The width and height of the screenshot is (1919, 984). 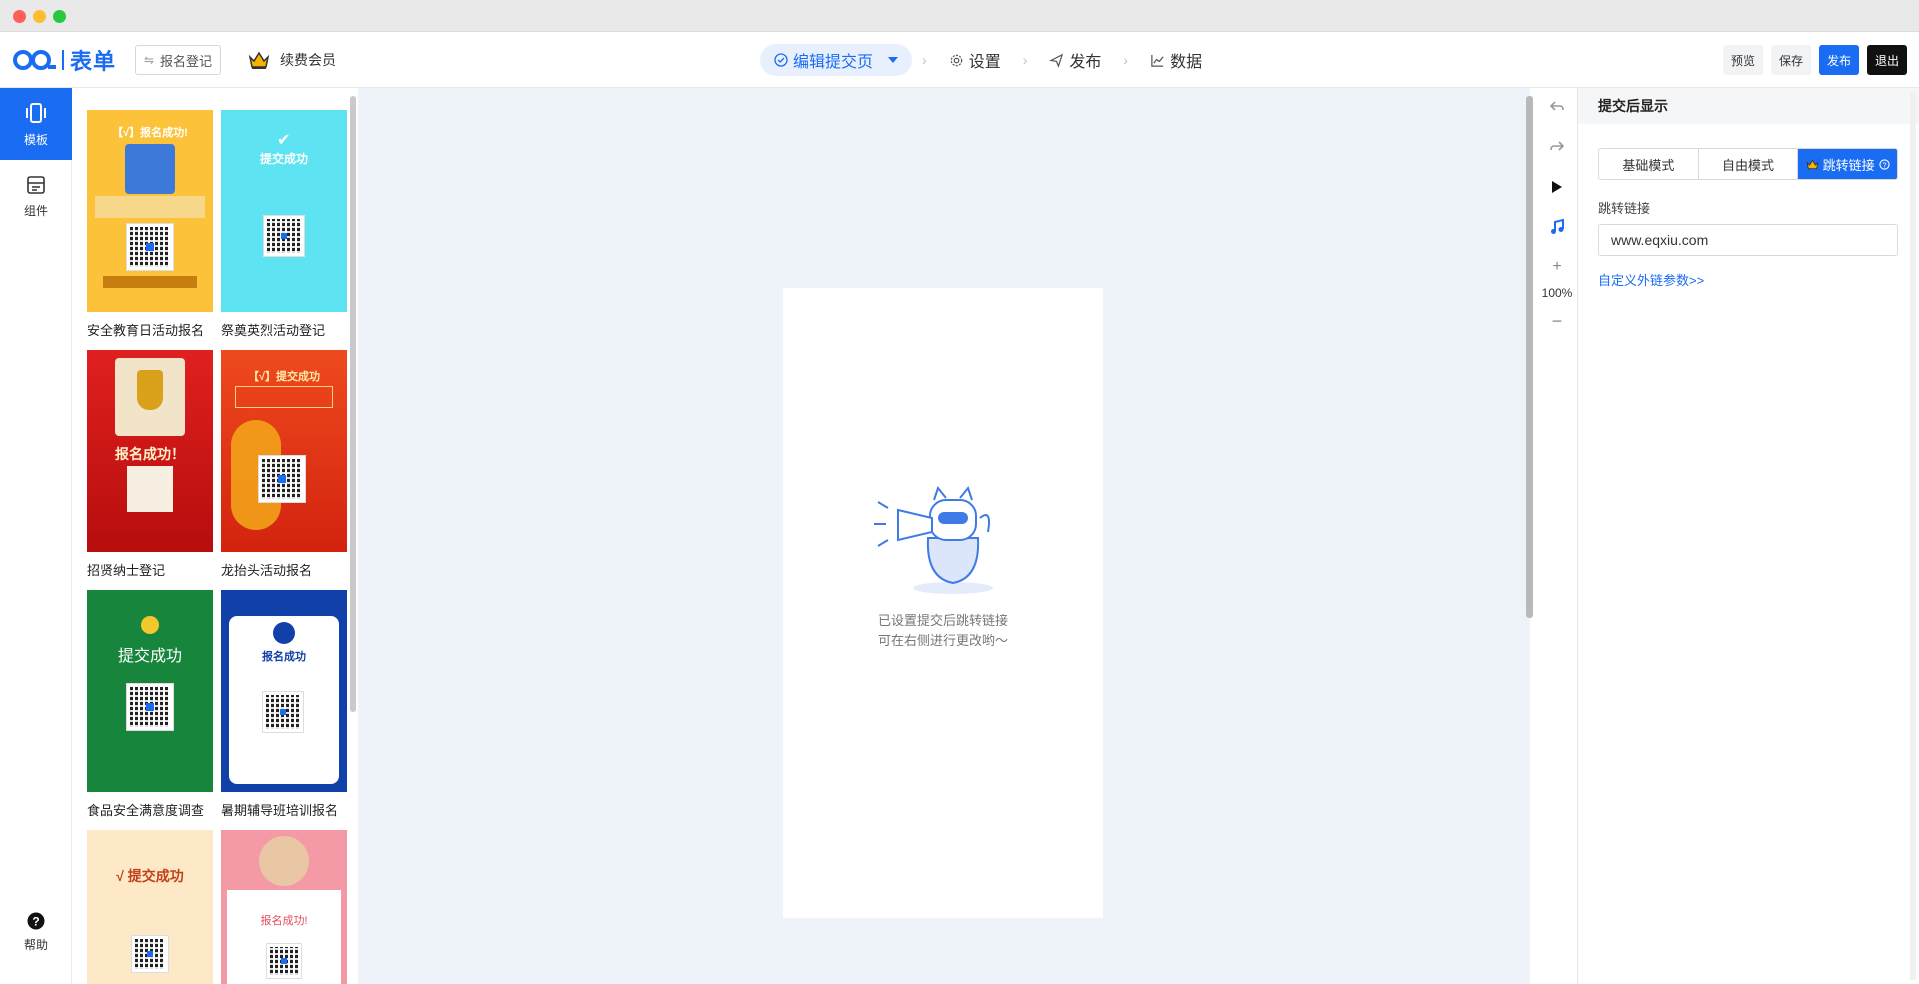 I want to click on zoom-out-button: −, so click(x=1557, y=321).